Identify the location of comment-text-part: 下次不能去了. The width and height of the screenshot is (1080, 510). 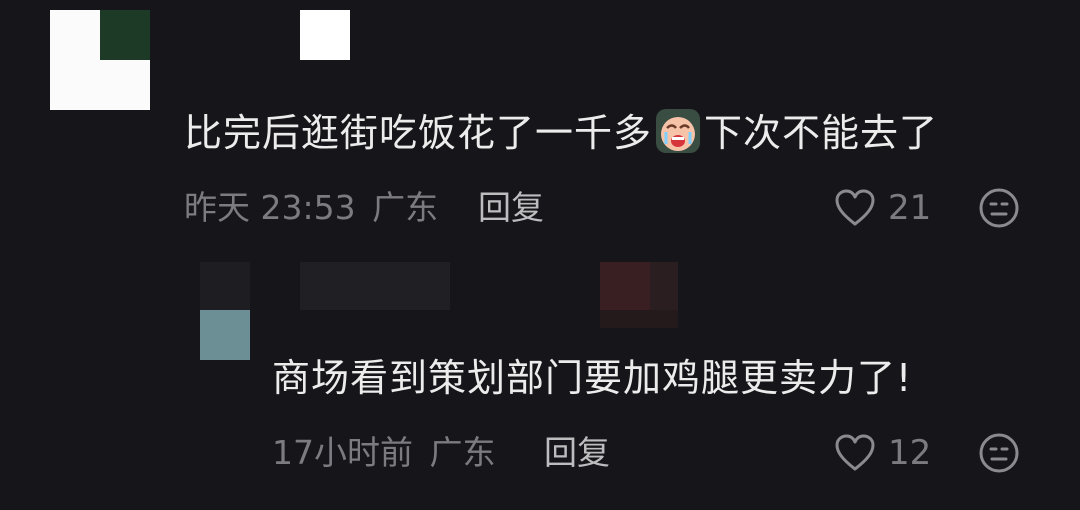
(821, 133).